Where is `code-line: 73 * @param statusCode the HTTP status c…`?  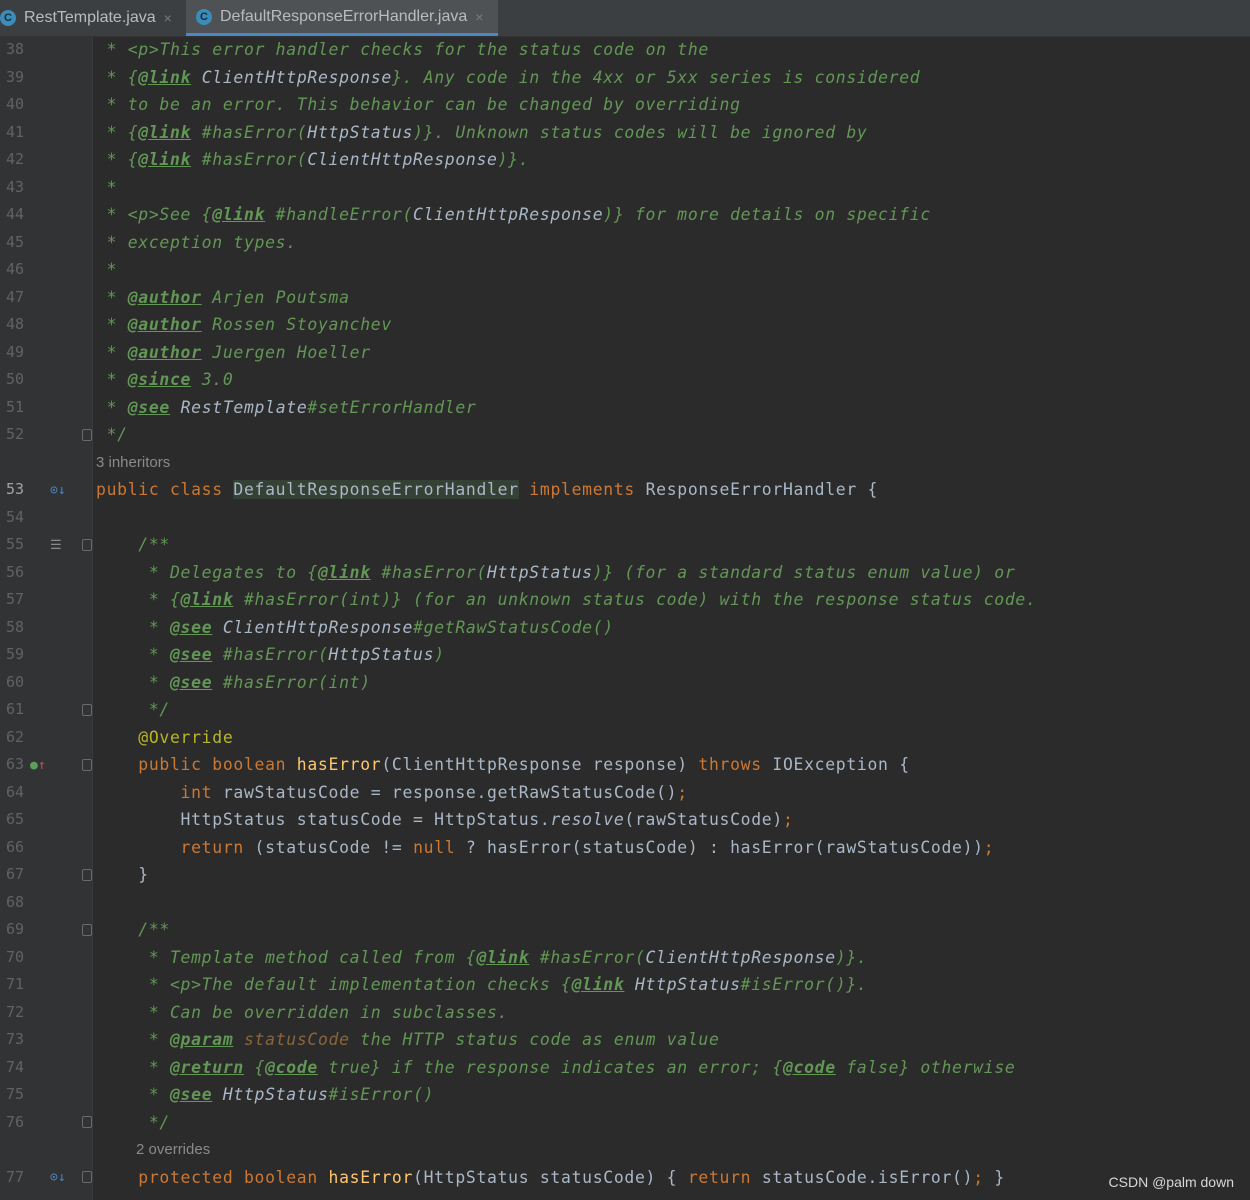
code-line: 73 * @param statusCode the HTTP status c… is located at coordinates (625, 1040).